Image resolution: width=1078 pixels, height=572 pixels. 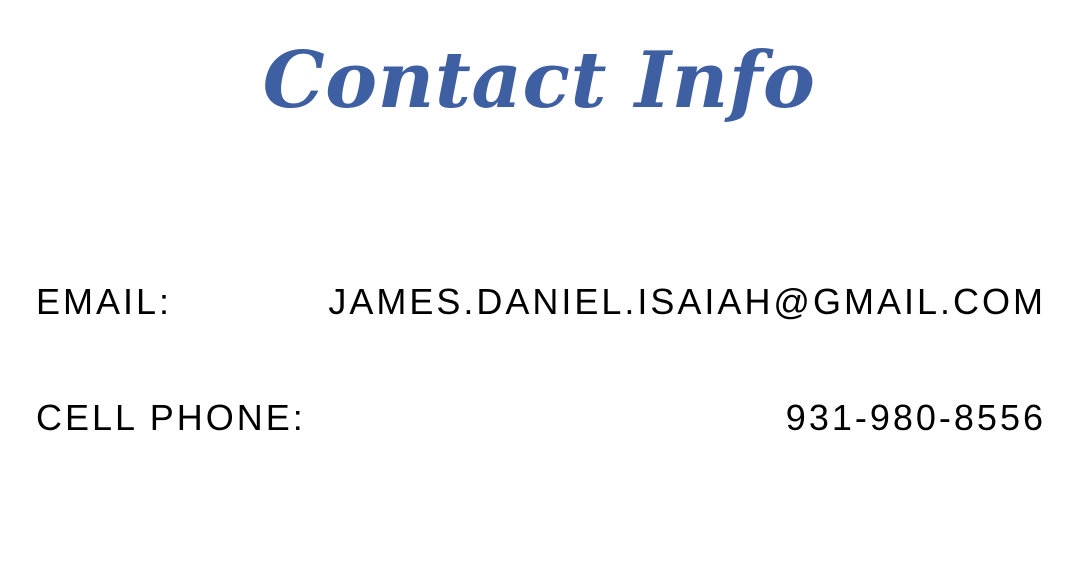 I want to click on email-value: james.daniel.isaiah@gmail.com, so click(x=687, y=301).